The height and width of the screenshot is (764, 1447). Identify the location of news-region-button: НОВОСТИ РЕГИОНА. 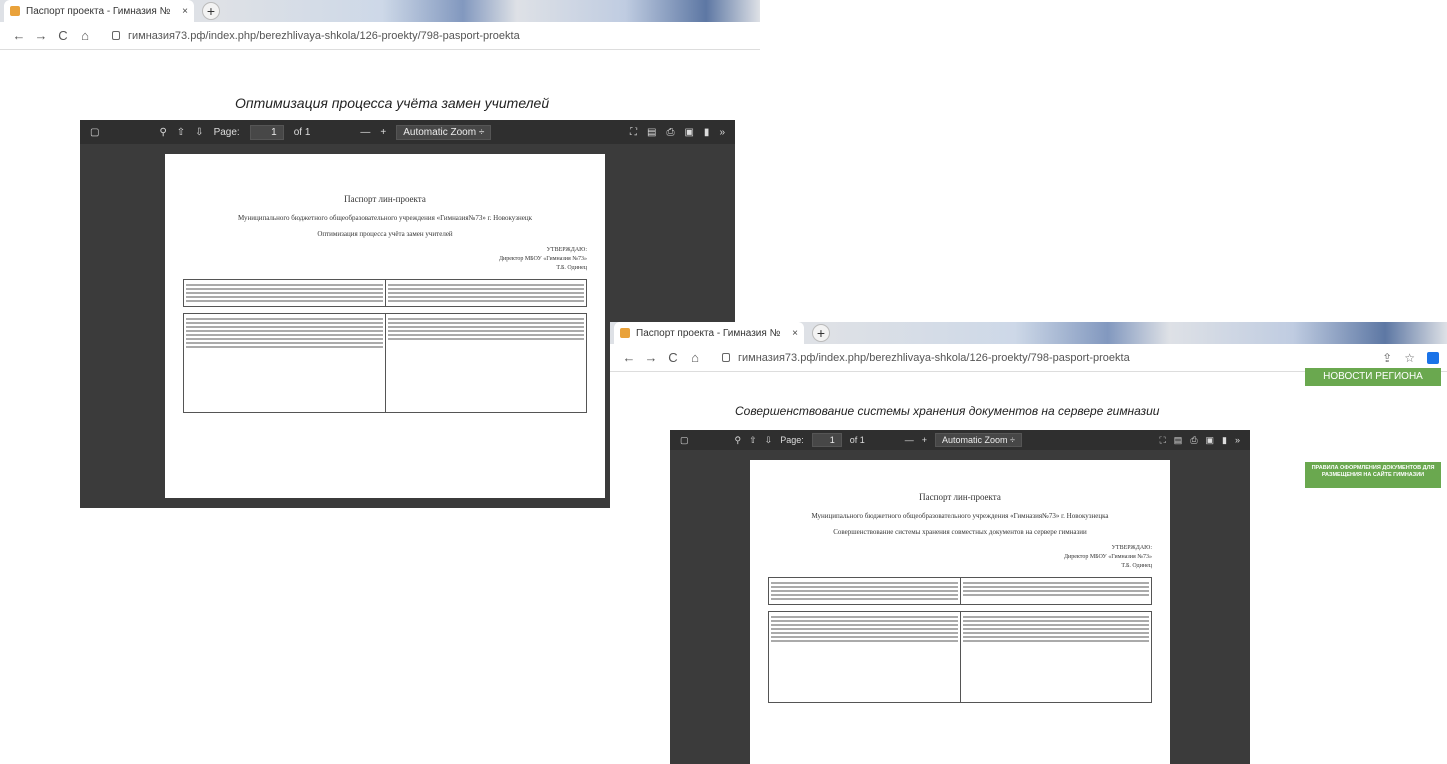
(1373, 377).